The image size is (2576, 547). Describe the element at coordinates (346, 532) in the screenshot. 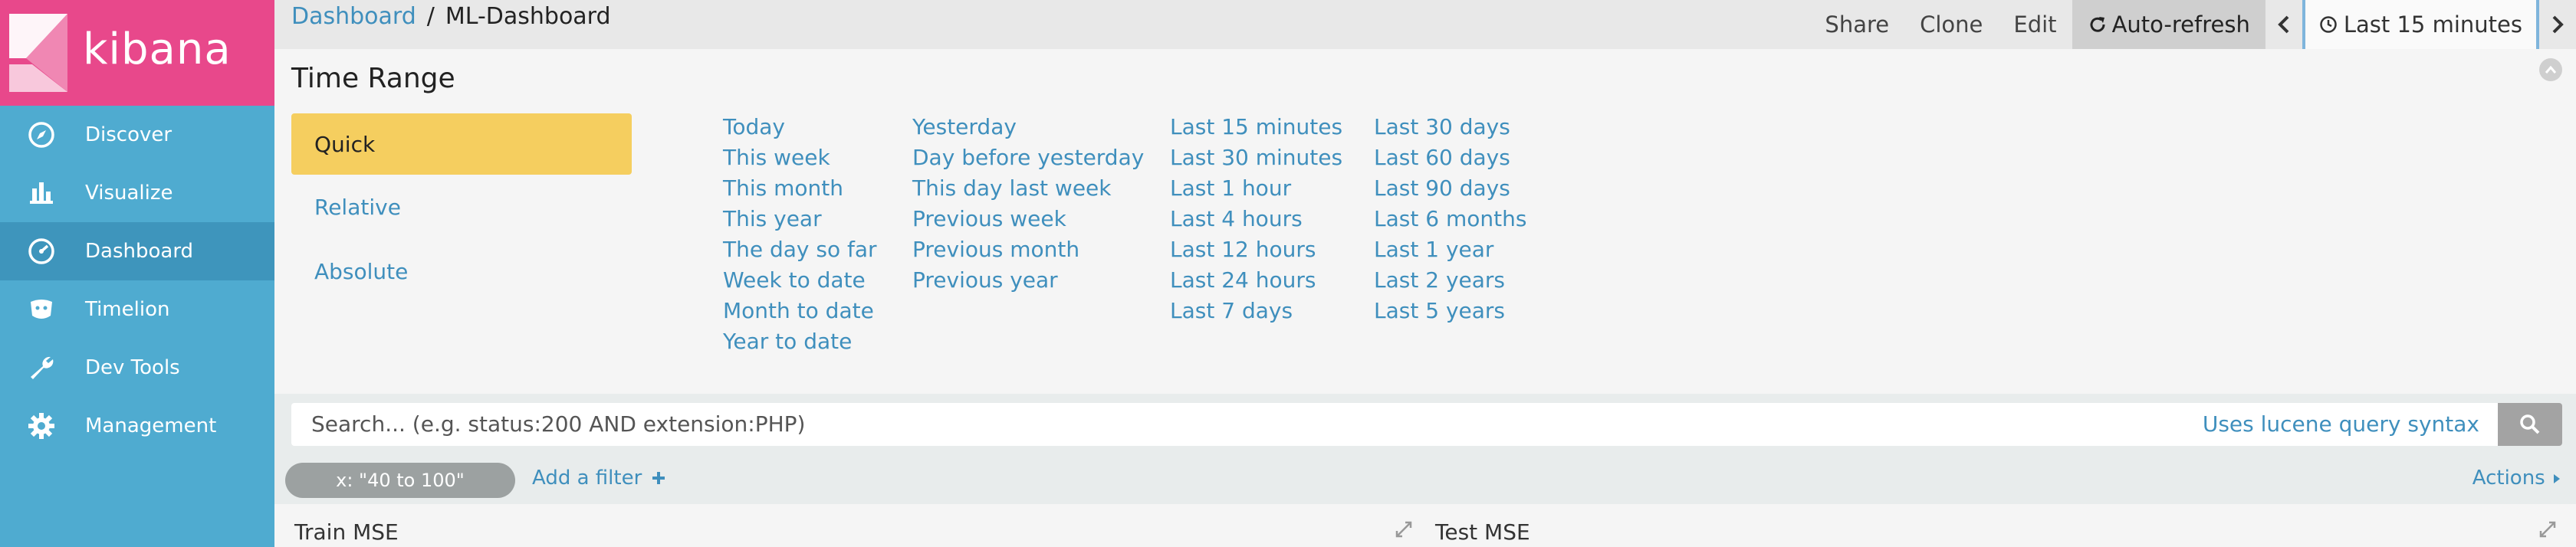

I see `panel-title: Train MSE` at that location.